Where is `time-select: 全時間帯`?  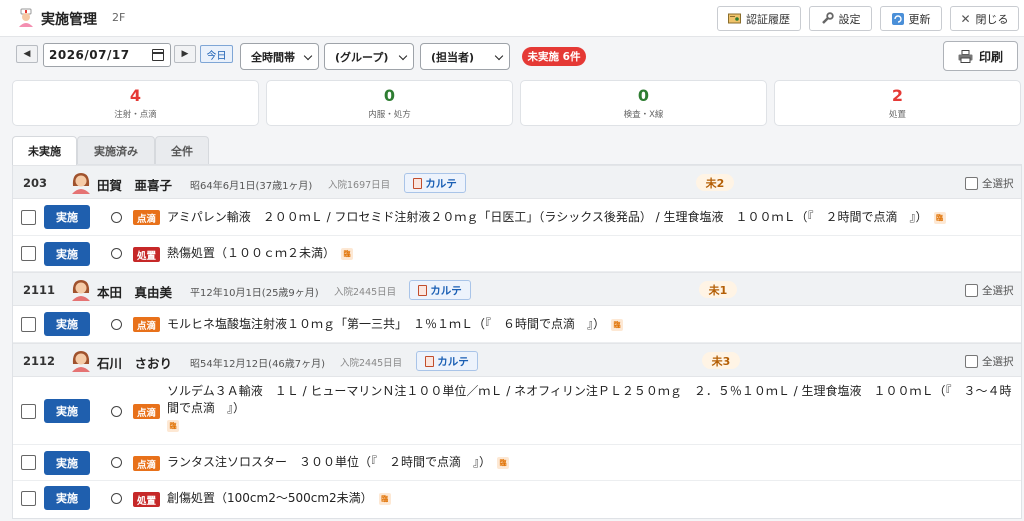
time-select: 全時間帯 is located at coordinates (279, 56).